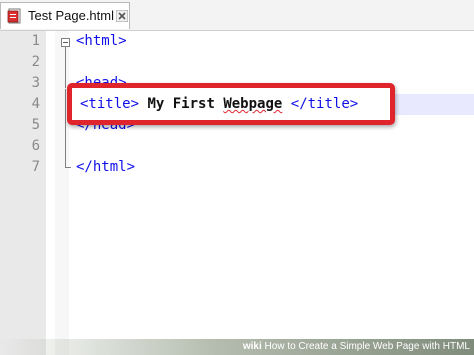 The image size is (474, 355). I want to click on title-close-tag: </title>, so click(324, 104).